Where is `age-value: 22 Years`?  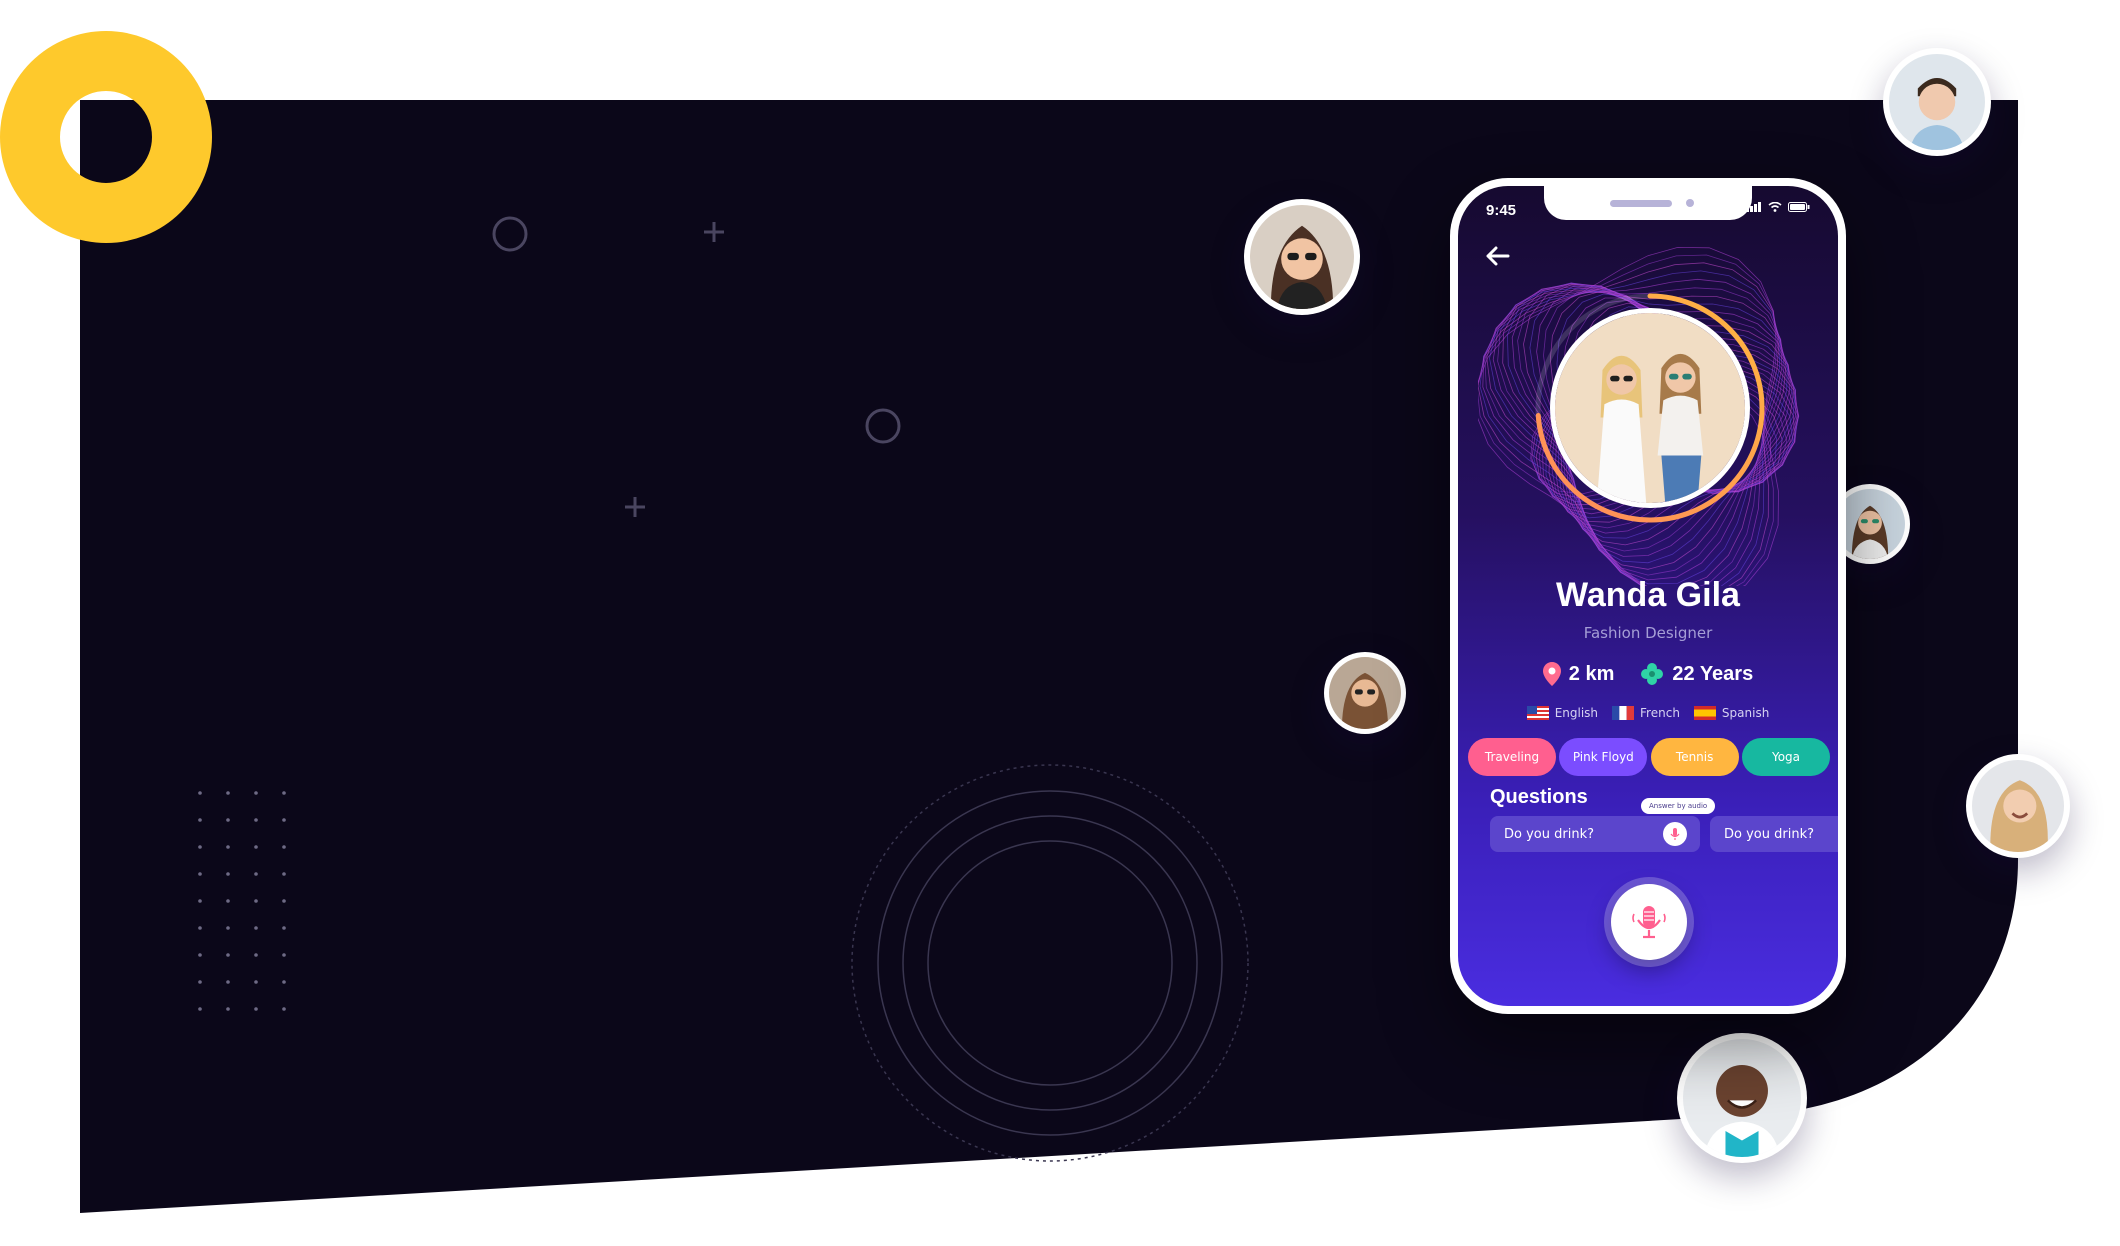 age-value: 22 Years is located at coordinates (1713, 673).